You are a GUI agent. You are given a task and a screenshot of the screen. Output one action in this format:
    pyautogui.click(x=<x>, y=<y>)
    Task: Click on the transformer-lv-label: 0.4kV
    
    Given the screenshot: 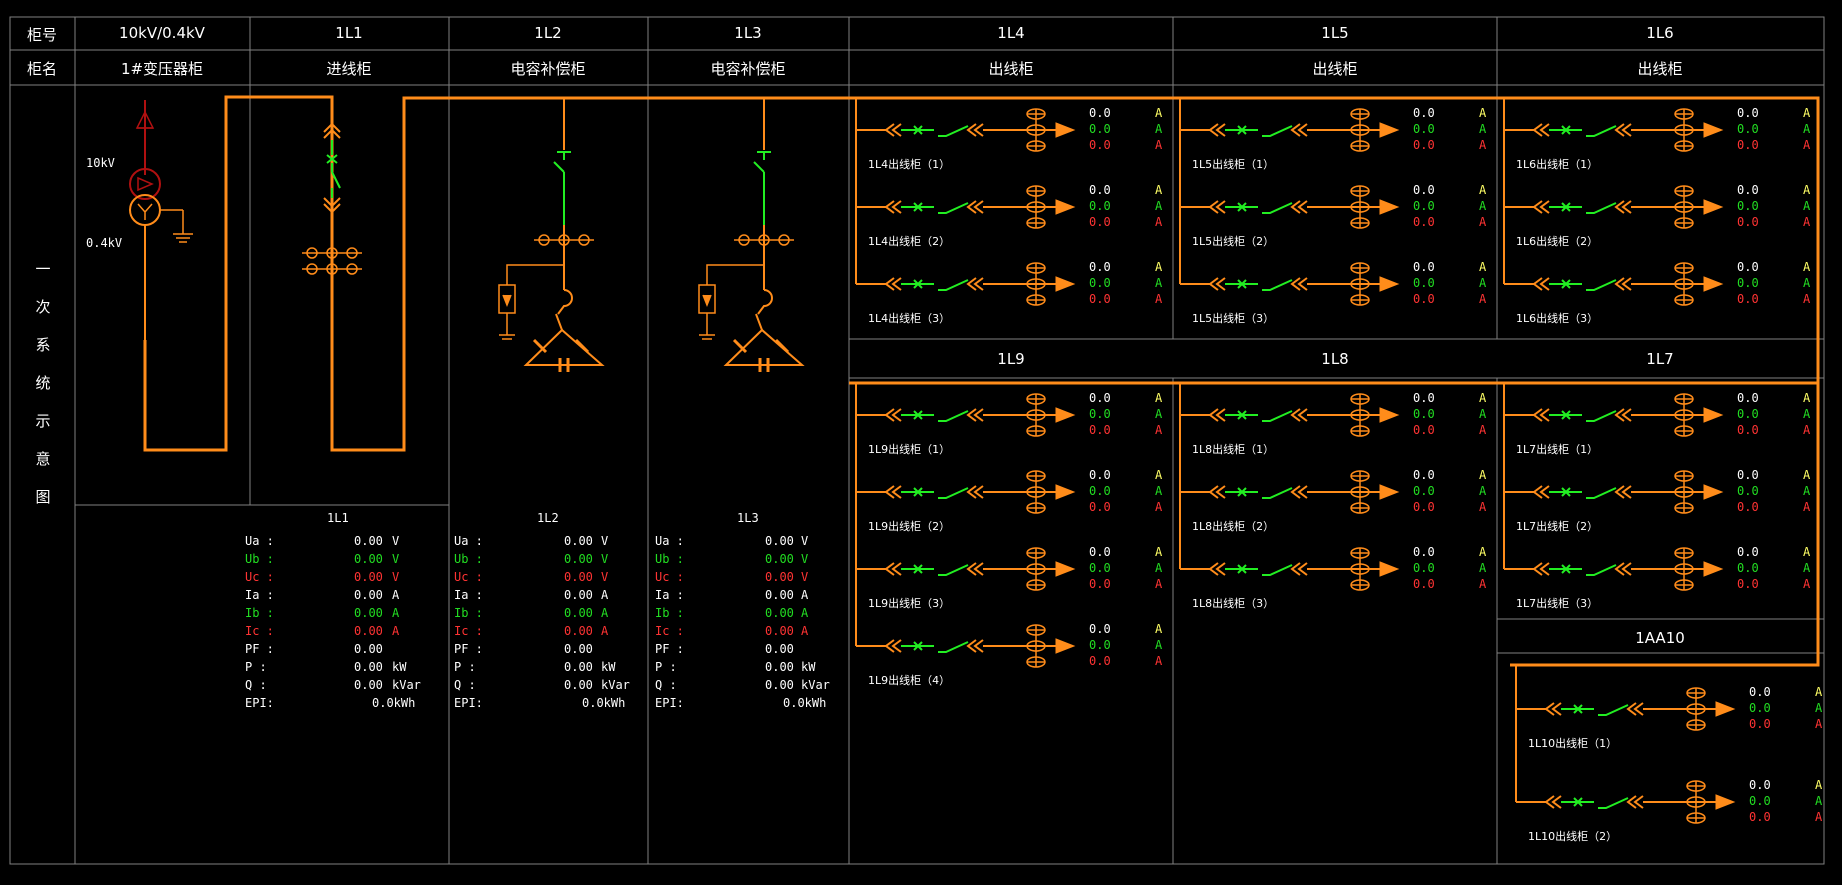 What is the action you would take?
    pyautogui.click(x=104, y=243)
    